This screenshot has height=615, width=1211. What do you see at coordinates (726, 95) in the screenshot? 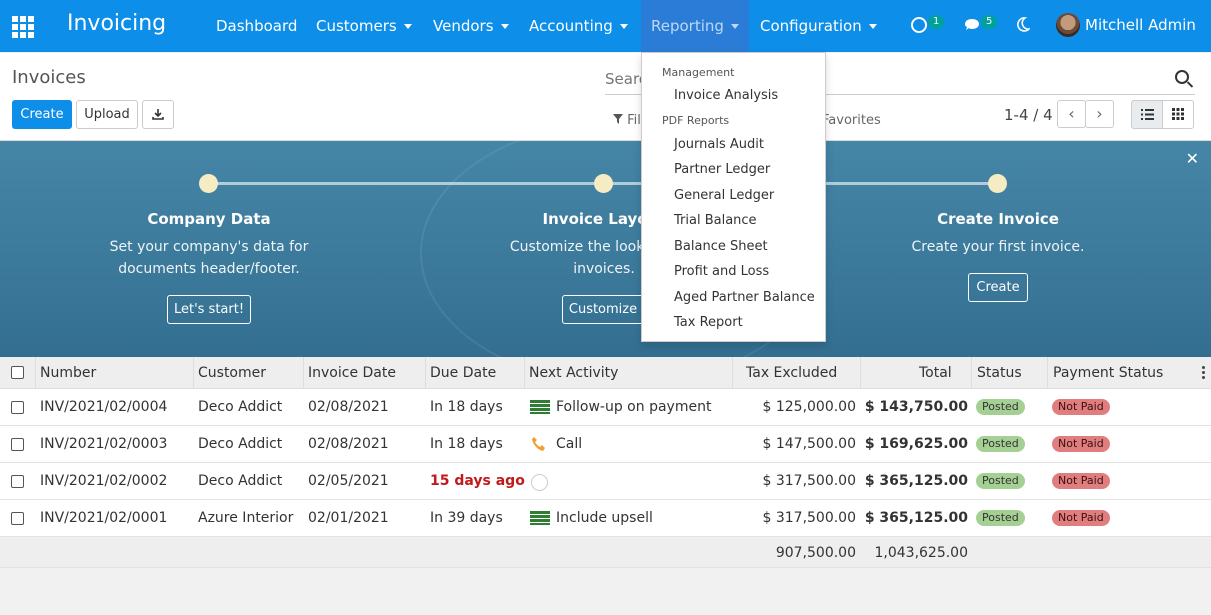
I see `menu-item-invoice-analysis: Invoice Analysis` at bounding box center [726, 95].